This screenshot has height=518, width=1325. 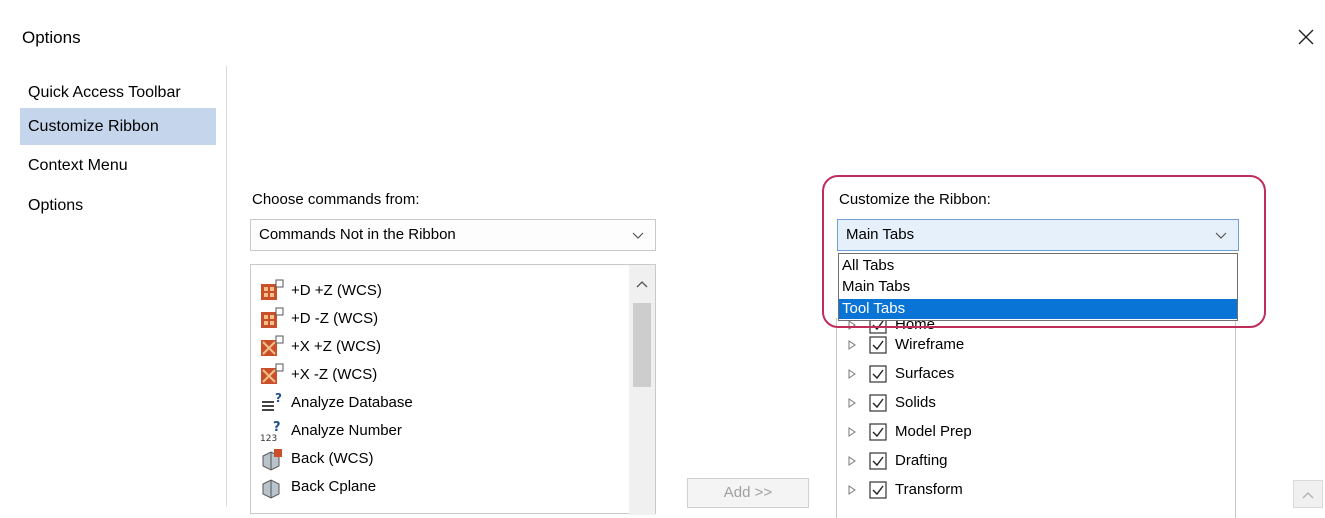 What do you see at coordinates (272, 373) in the screenshot?
I see `view-x-minus-z-icon` at bounding box center [272, 373].